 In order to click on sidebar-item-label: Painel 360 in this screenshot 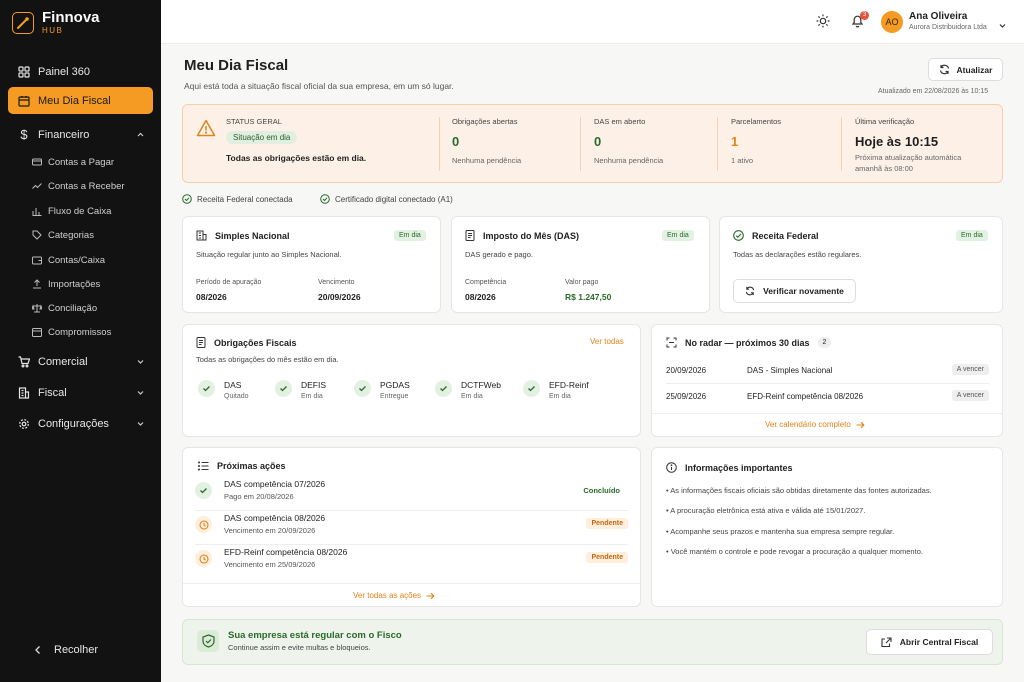, I will do `click(64, 71)`.